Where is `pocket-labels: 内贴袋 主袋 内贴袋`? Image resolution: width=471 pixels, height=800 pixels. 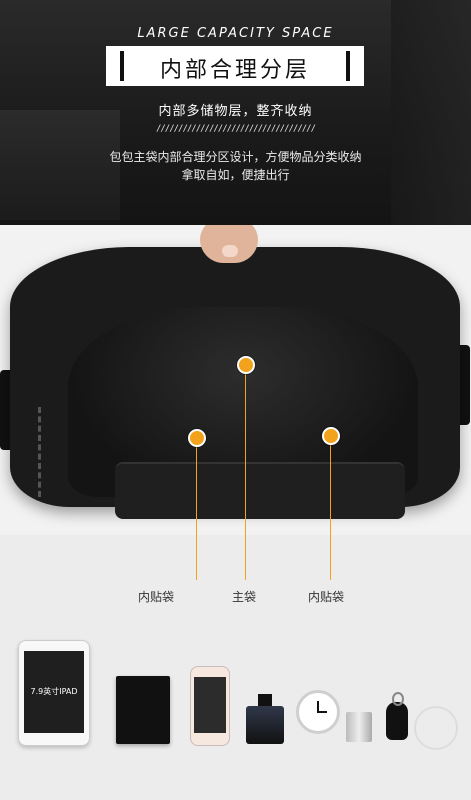
pocket-labels: 内贴袋 主袋 内贴袋 is located at coordinates (235, 598).